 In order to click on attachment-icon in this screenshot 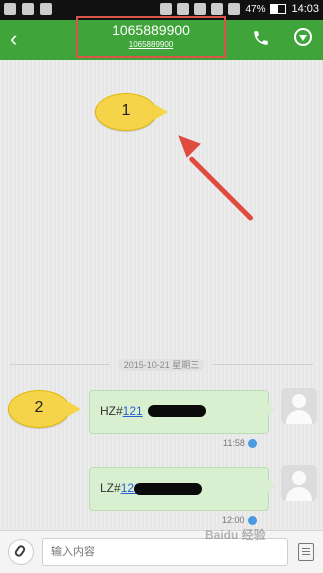, I will do `click(21, 552)`.